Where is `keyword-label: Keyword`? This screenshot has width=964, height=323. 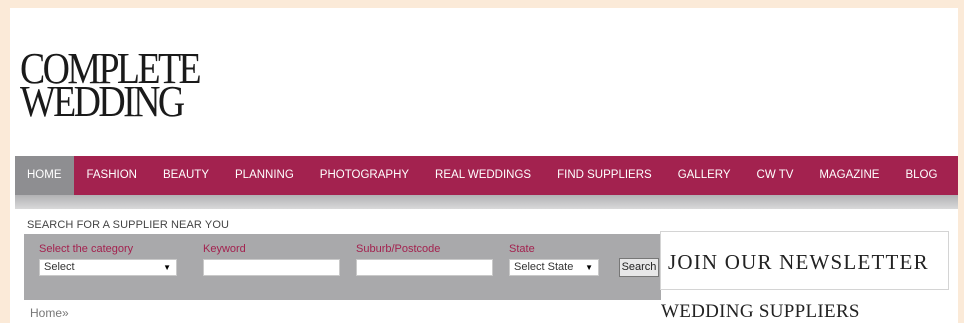 keyword-label: Keyword is located at coordinates (224, 249).